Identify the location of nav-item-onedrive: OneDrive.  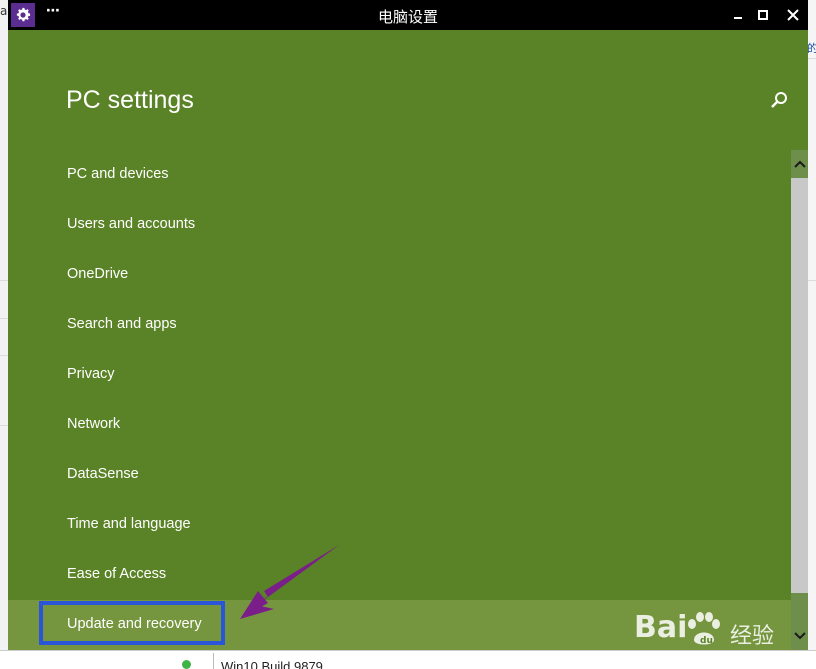
(400, 275).